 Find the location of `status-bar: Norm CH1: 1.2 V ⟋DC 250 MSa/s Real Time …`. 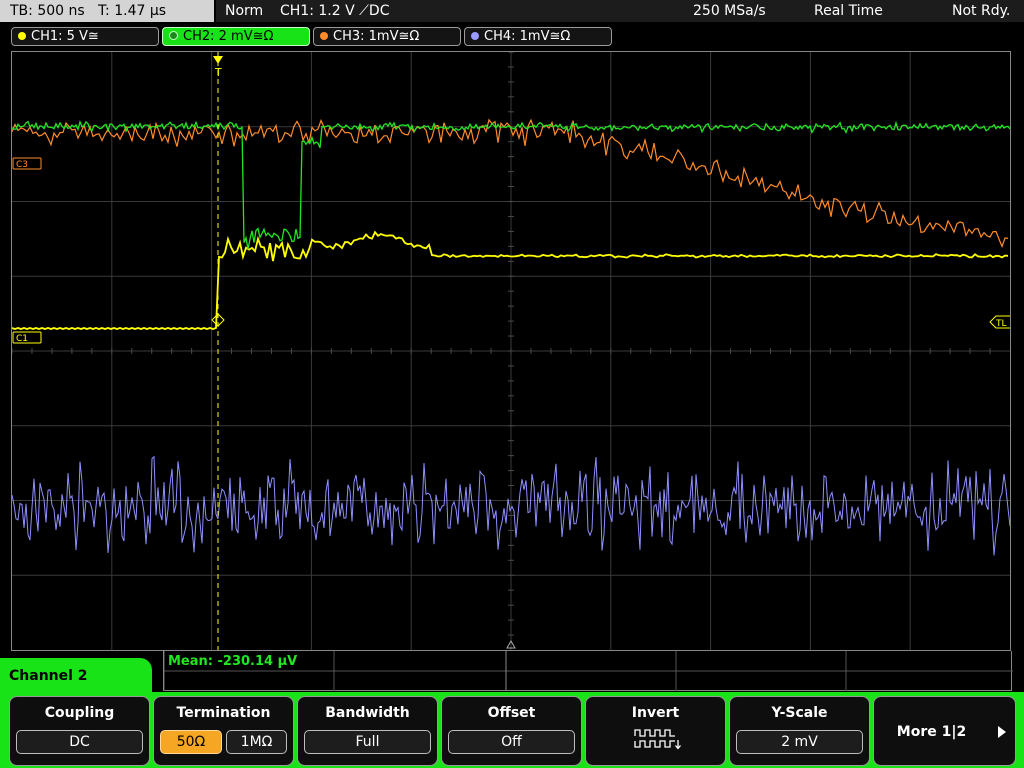

status-bar: Norm CH1: 1.2 V ⟋DC 250 MSa/s Real Time … is located at coordinates (620, 11).